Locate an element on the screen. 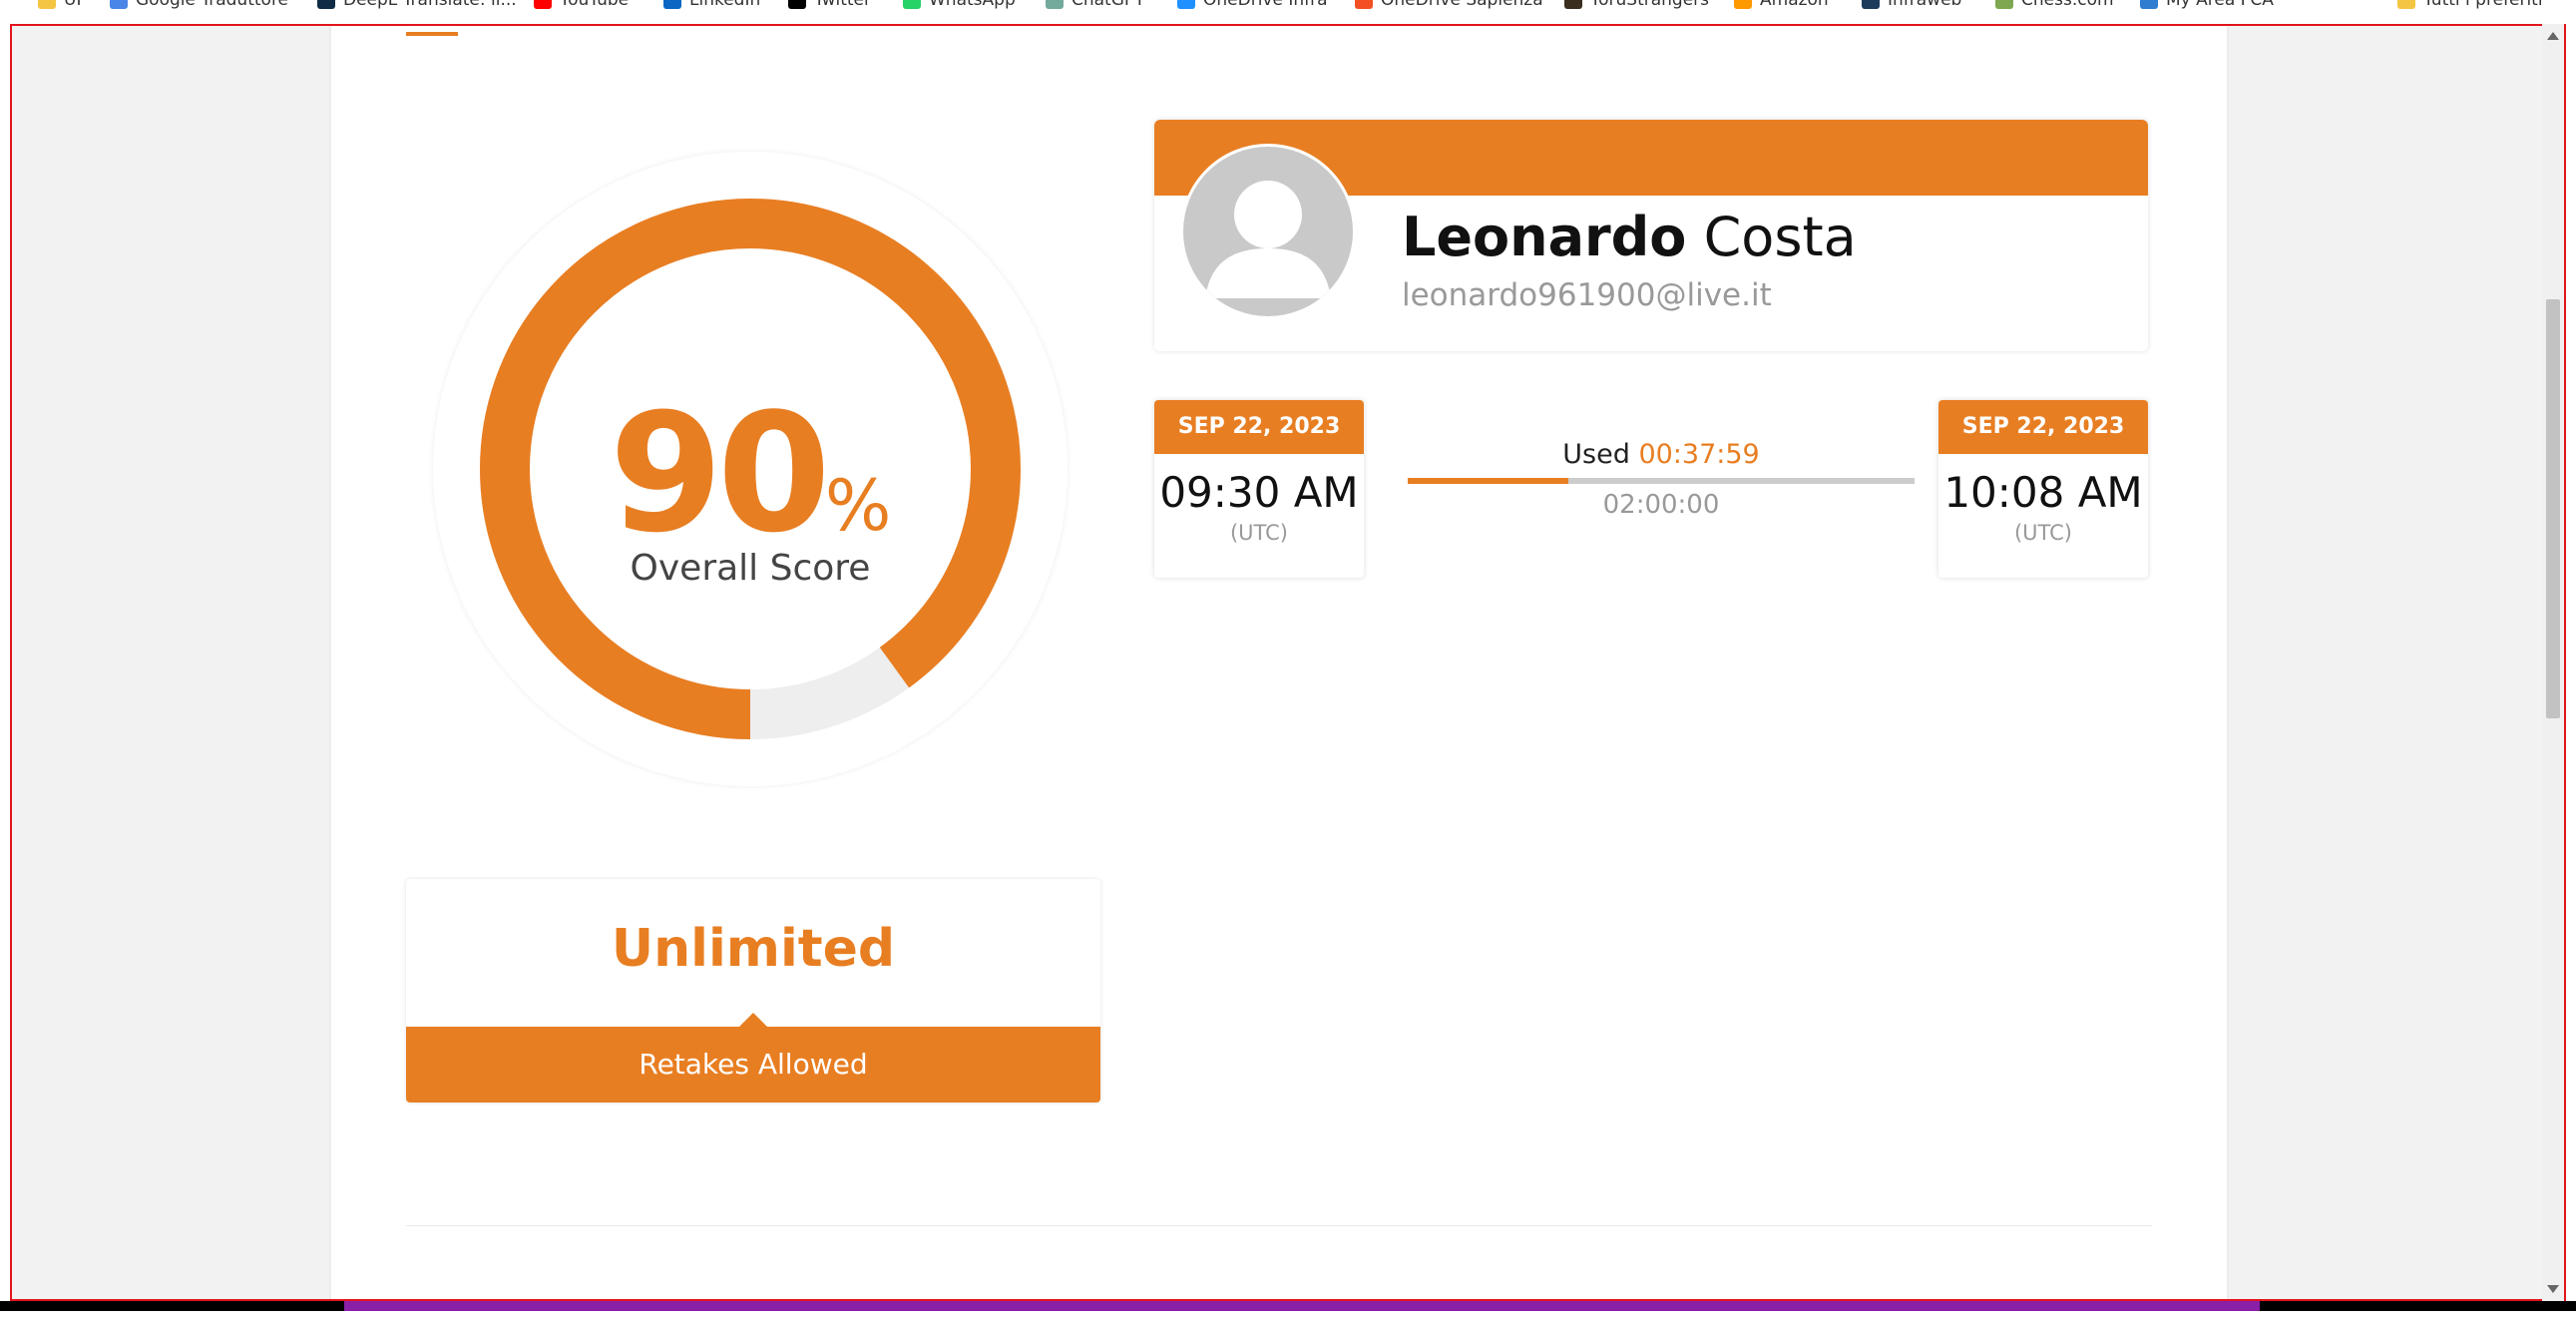  bottom-fill is located at coordinates (1288, 1318).